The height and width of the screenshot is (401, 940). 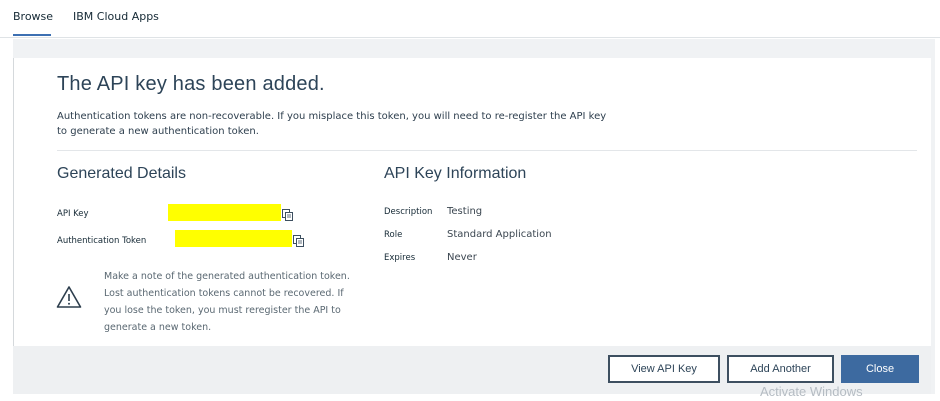 What do you see at coordinates (408, 212) in the screenshot?
I see `description-label: Description` at bounding box center [408, 212].